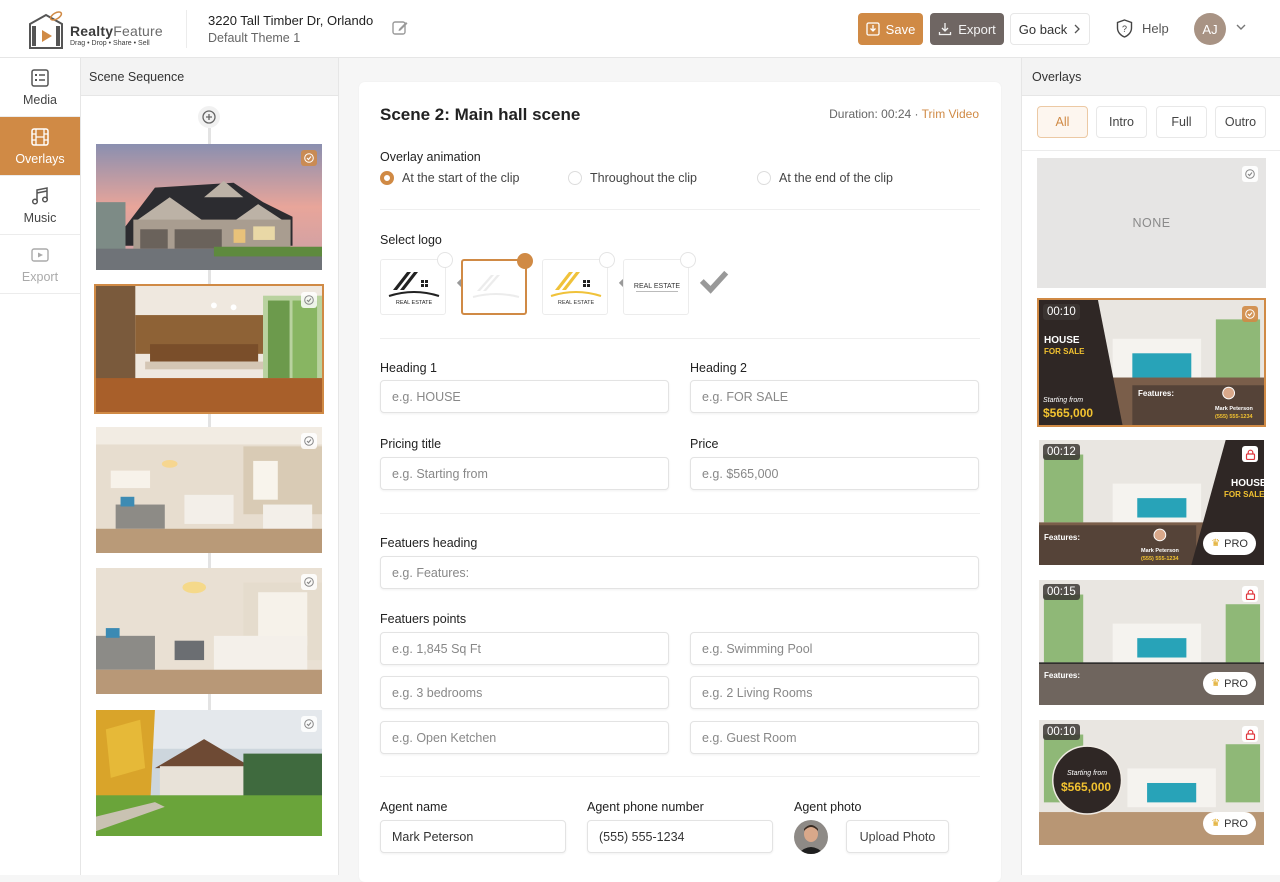 The width and height of the screenshot is (1280, 882). What do you see at coordinates (680, 836) in the screenshot?
I see `agent-phone-input` at bounding box center [680, 836].